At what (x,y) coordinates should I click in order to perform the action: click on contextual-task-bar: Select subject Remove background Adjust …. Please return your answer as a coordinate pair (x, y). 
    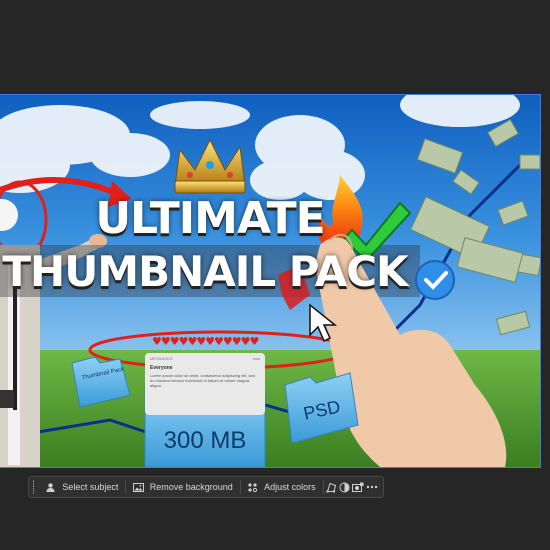
    Looking at the image, I should click on (206, 487).